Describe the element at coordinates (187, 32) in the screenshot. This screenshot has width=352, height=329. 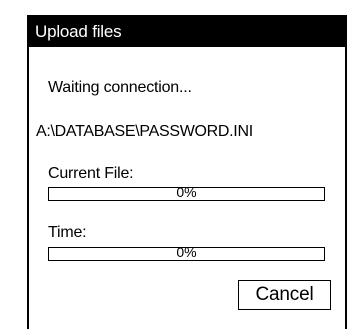
I see `dialog-title: Upload files` at that location.